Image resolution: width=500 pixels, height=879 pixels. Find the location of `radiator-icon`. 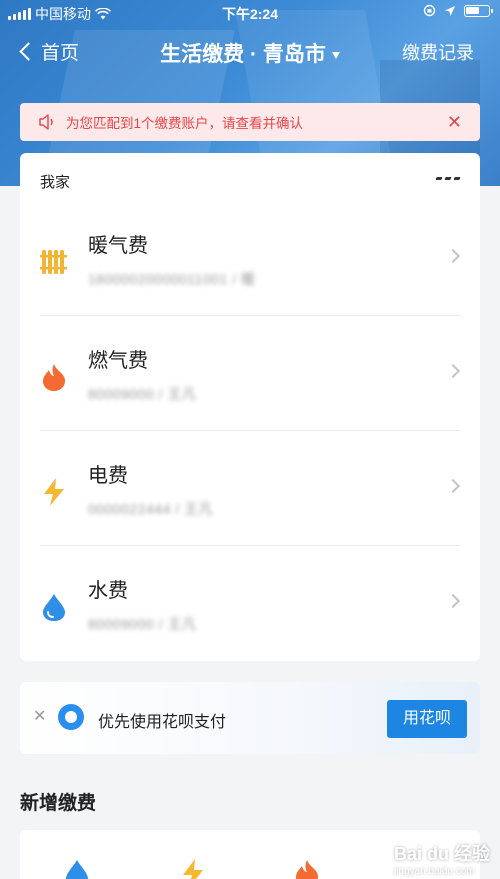

radiator-icon is located at coordinates (53, 262).